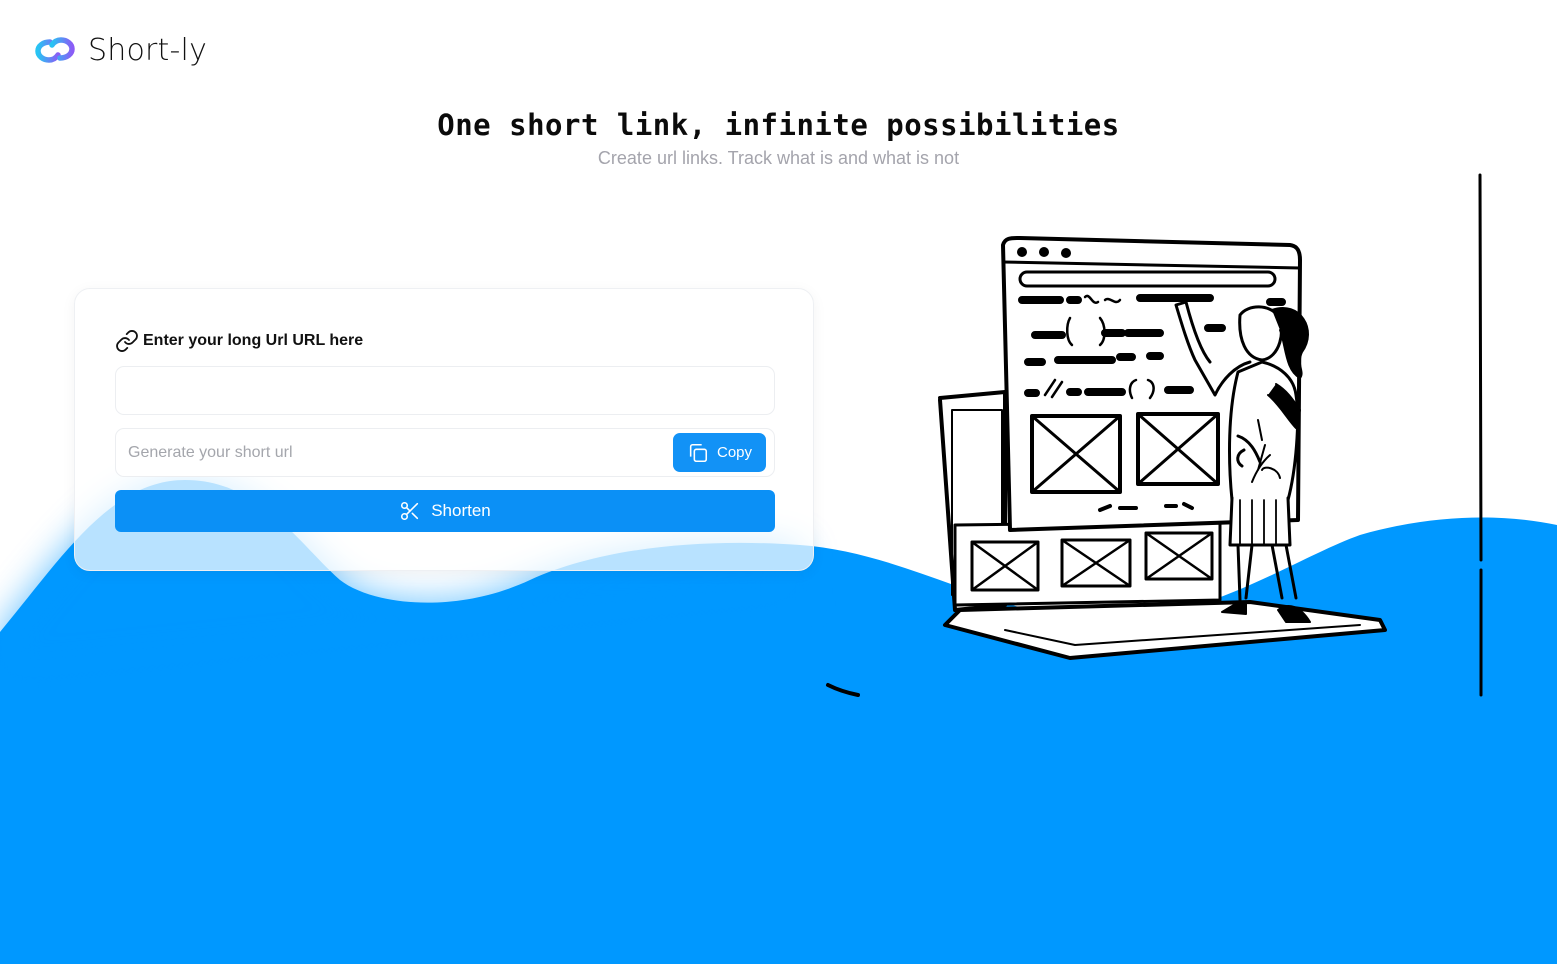 The width and height of the screenshot is (1557, 964). What do you see at coordinates (127, 341) in the screenshot?
I see `link-icon` at bounding box center [127, 341].